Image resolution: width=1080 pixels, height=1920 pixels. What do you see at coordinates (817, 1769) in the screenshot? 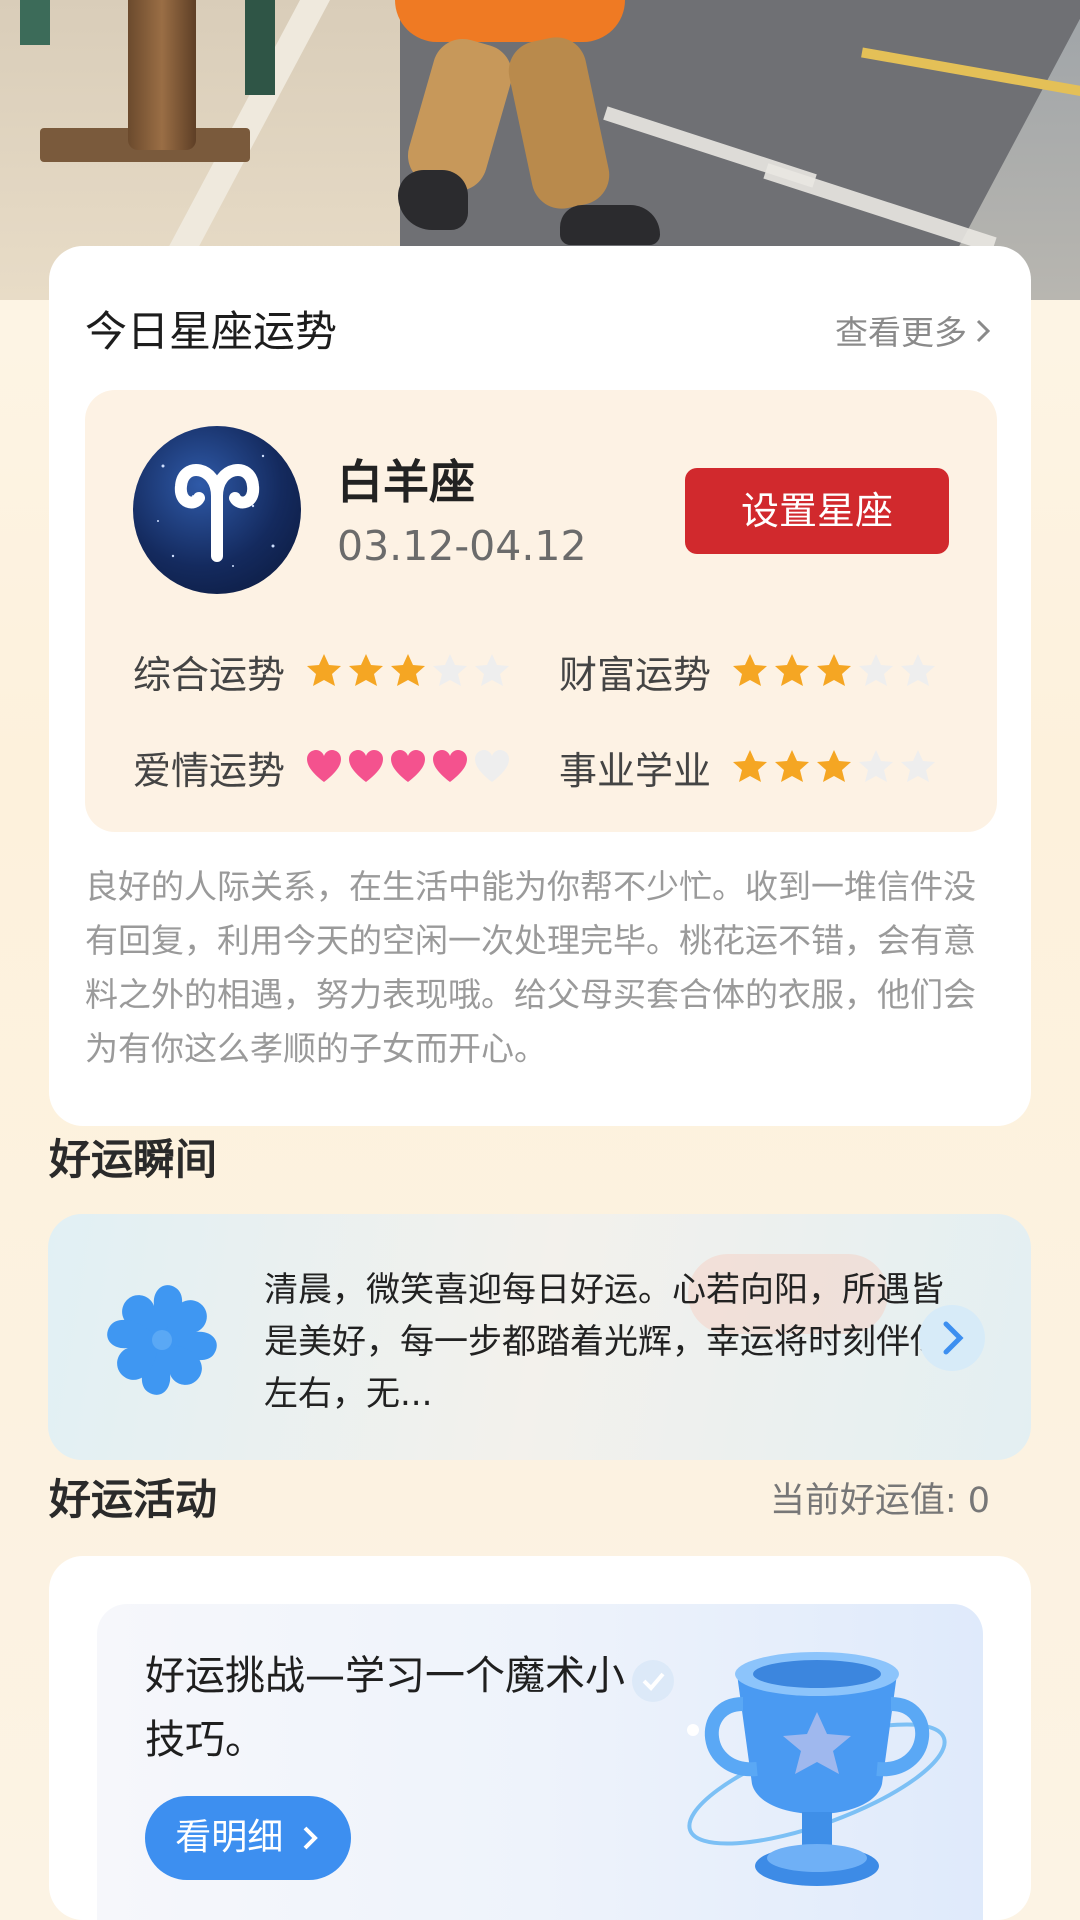
I see `trophy-icon` at bounding box center [817, 1769].